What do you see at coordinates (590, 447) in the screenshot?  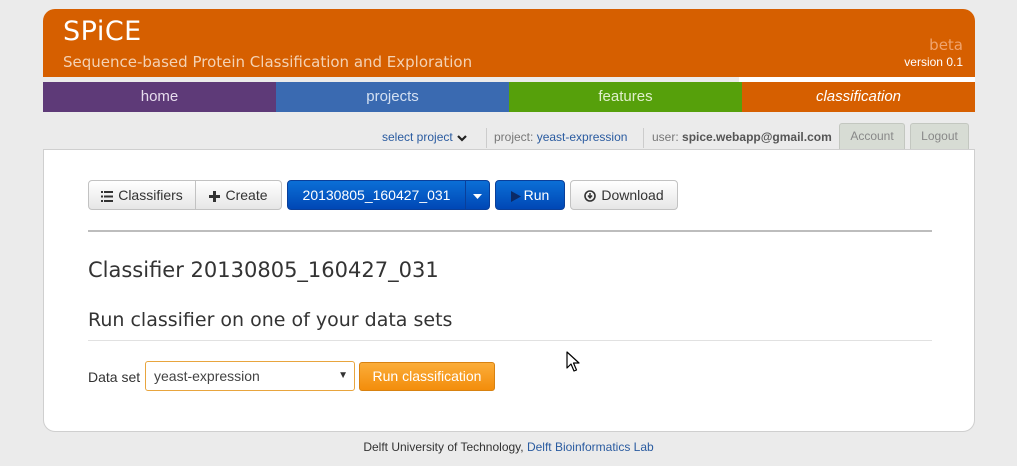 I see `footer-lab-link: Delft Bioinformatics Lab` at bounding box center [590, 447].